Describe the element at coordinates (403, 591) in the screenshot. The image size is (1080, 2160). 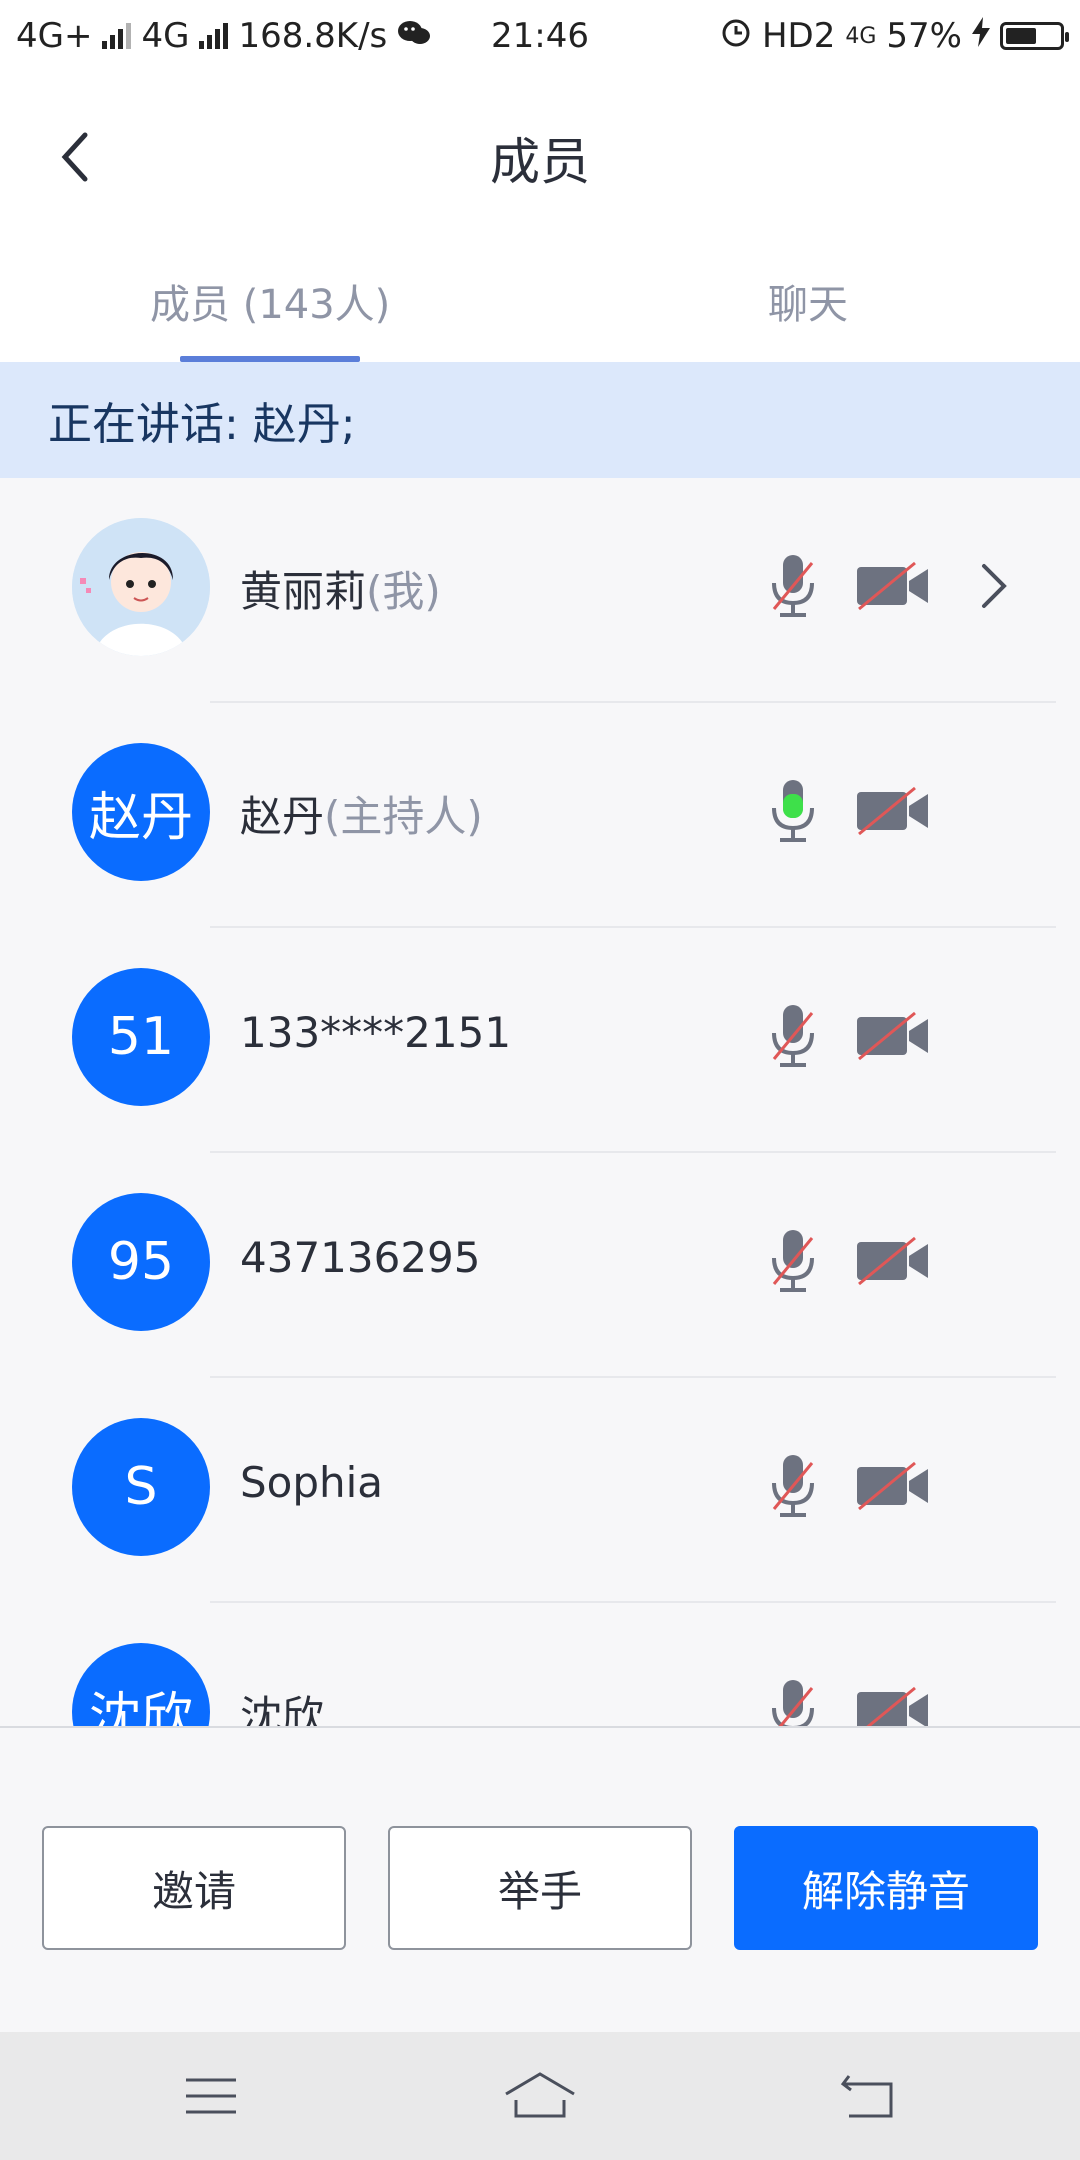
I see `member-role: (我)` at that location.